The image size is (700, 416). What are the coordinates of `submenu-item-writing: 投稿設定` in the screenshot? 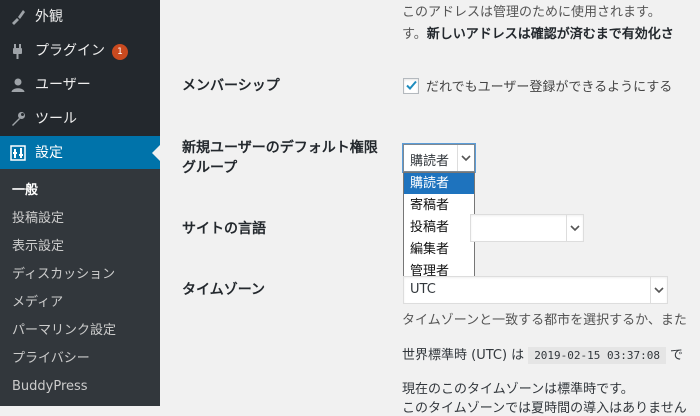 It's located at (38, 219).